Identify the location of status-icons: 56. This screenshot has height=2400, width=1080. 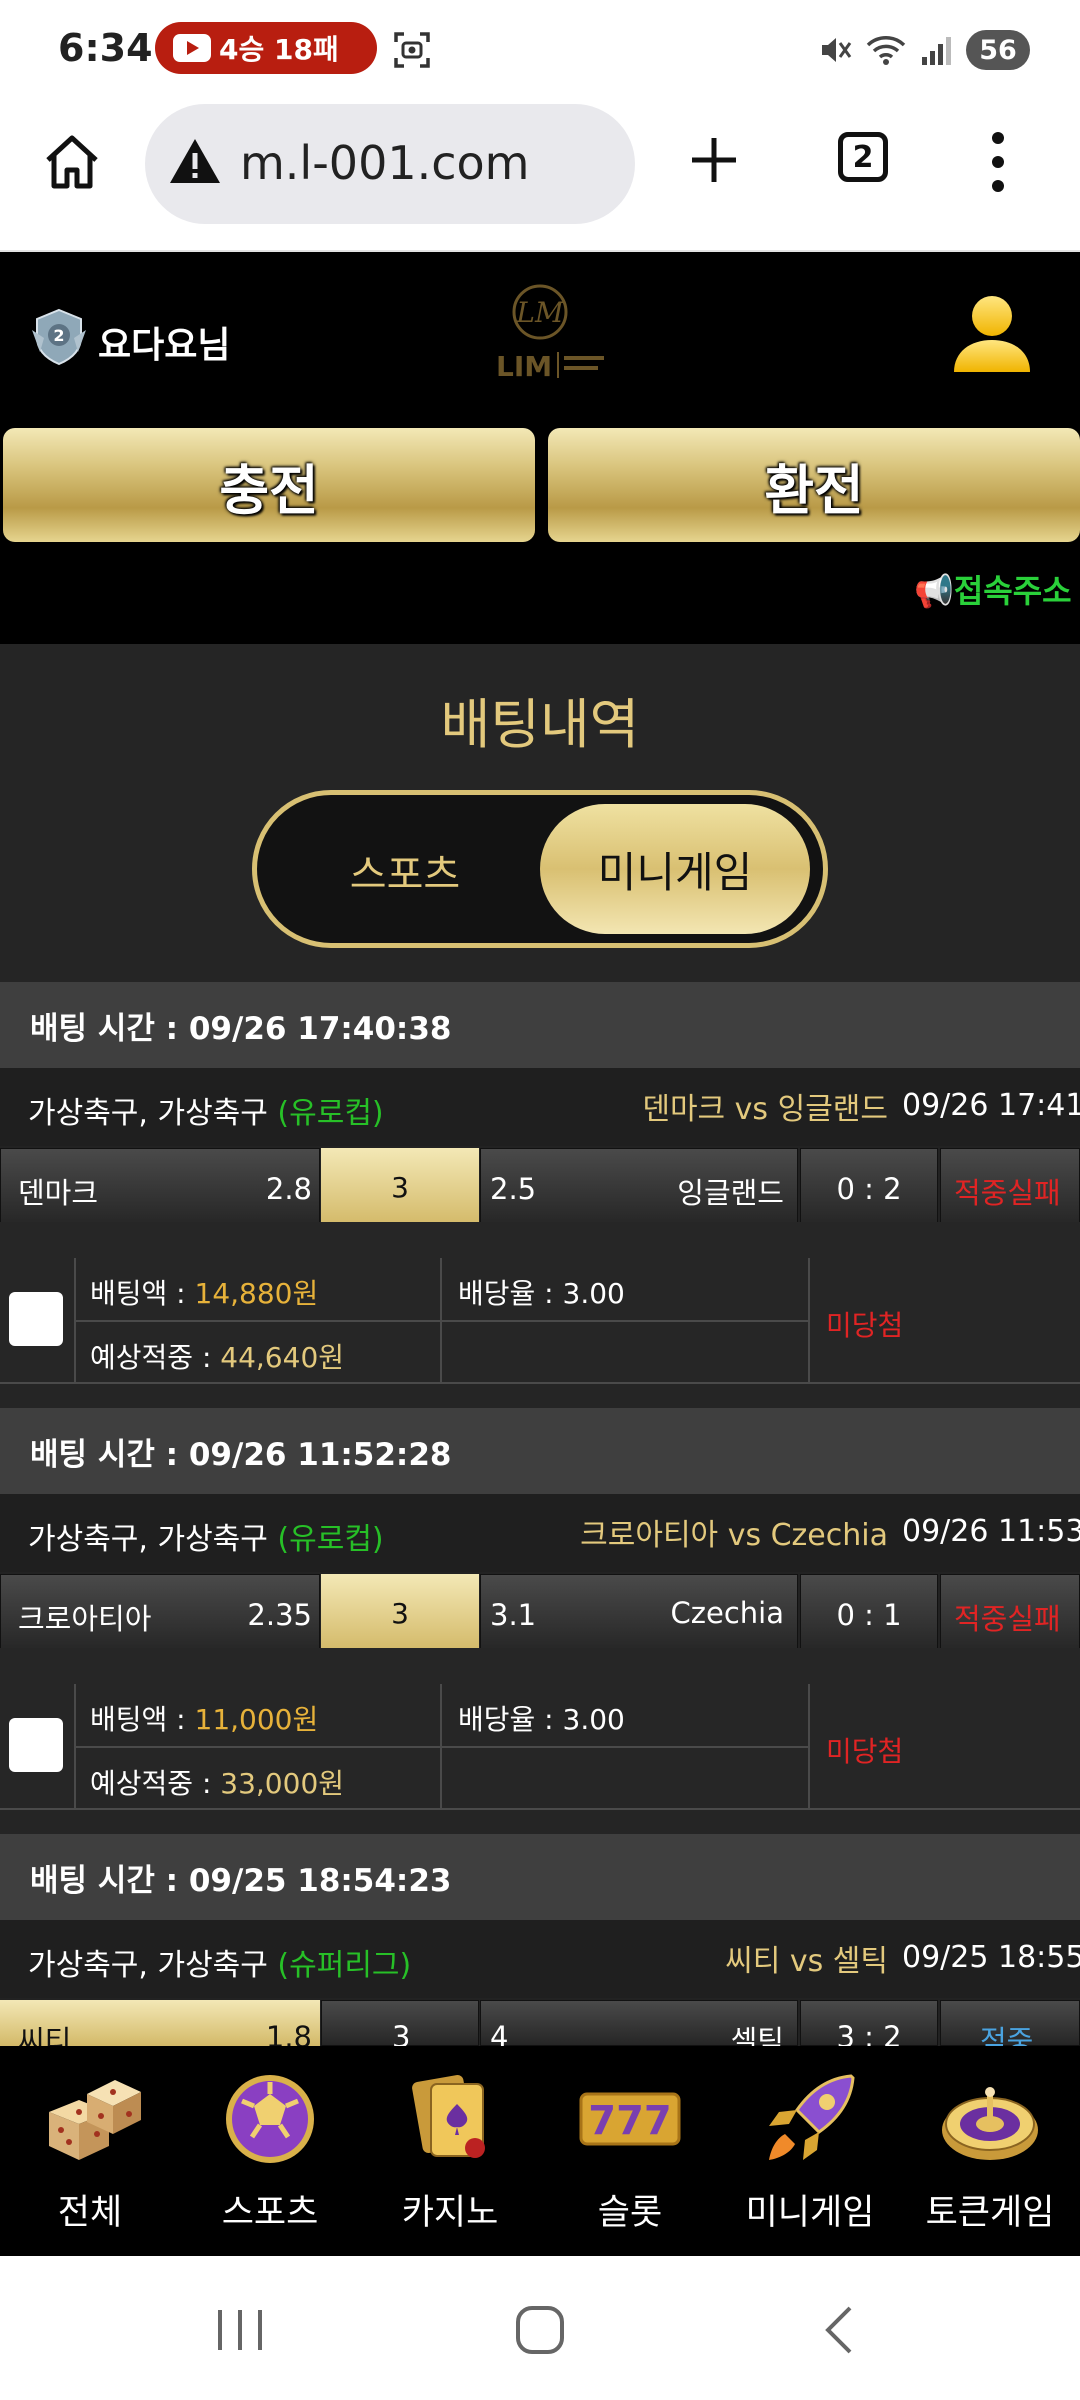
(924, 50).